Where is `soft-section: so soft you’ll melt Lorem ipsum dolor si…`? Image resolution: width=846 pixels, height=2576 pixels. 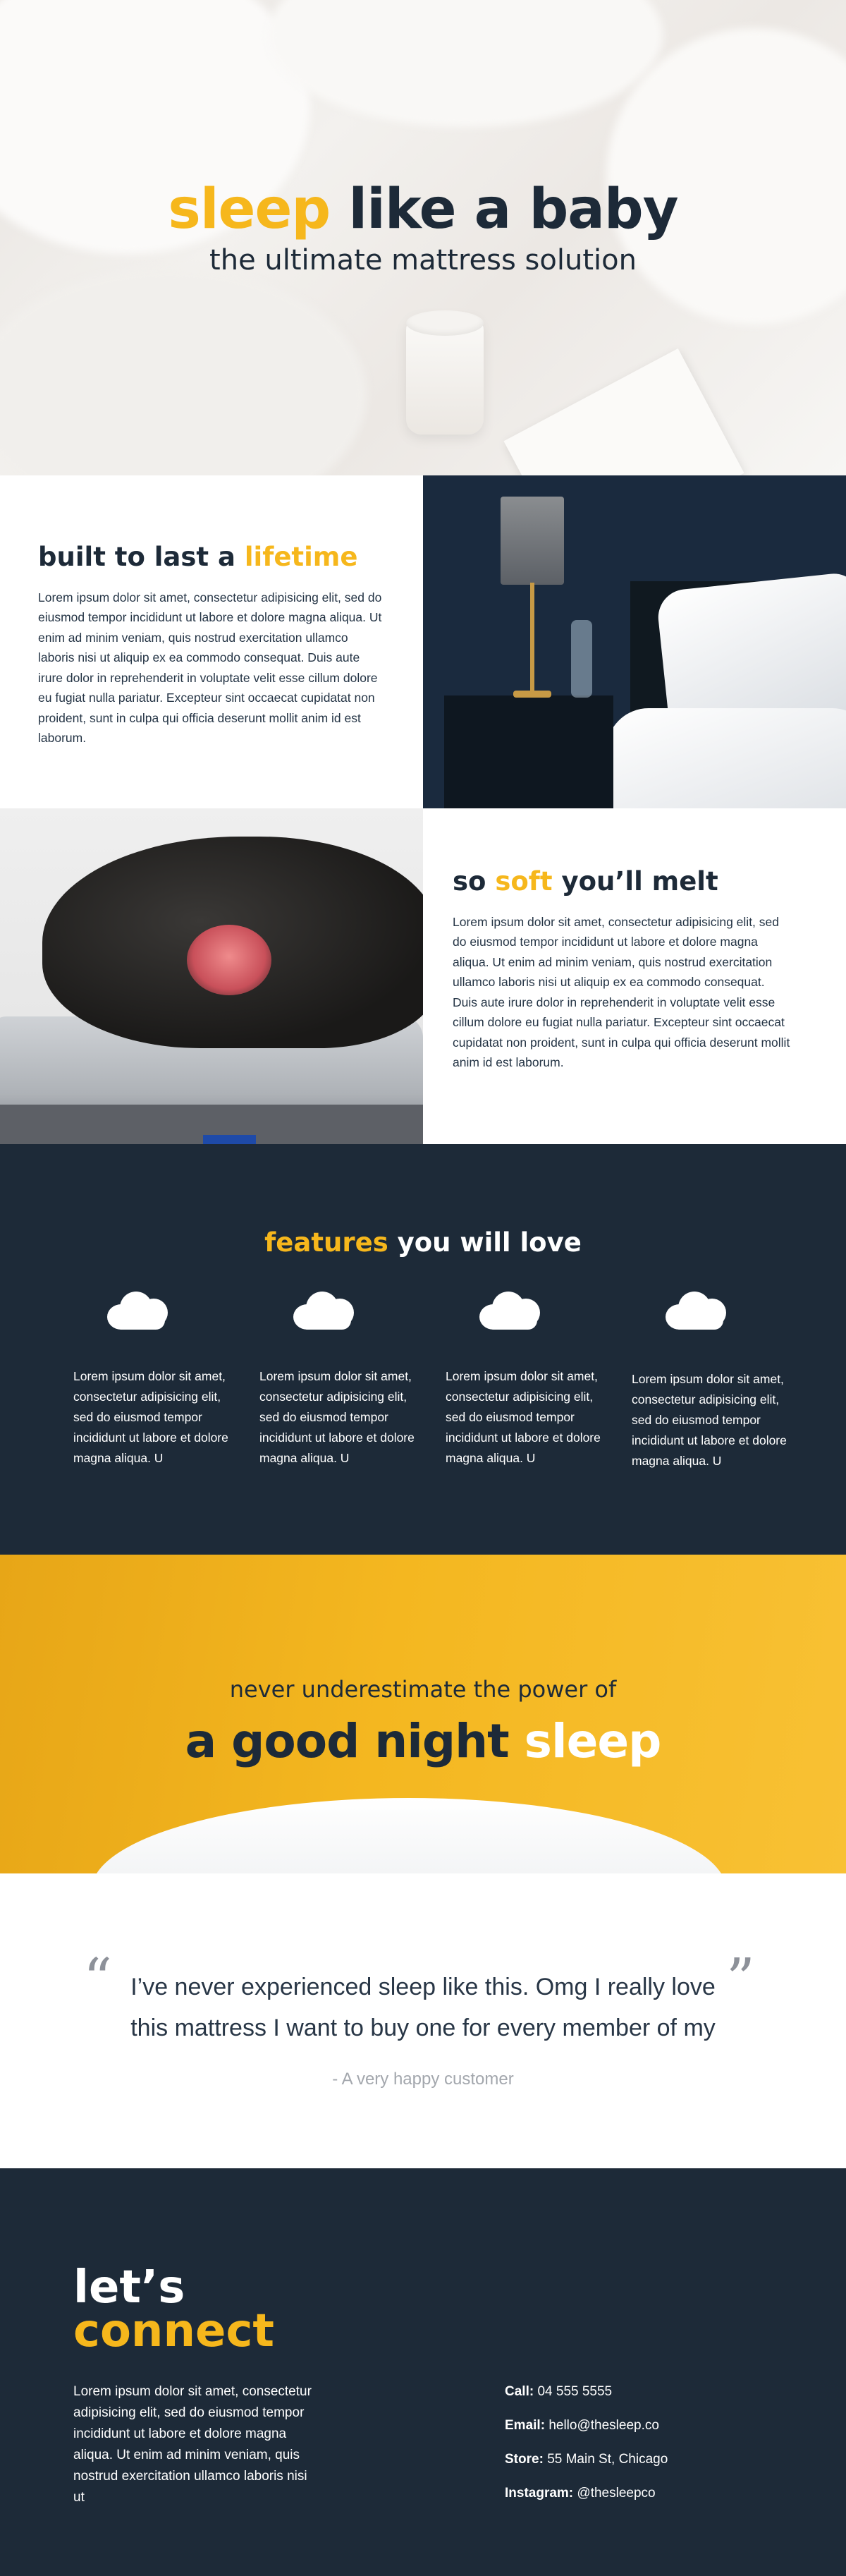
soft-section: so soft you’ll melt Lorem ipsum dolor si… is located at coordinates (634, 976).